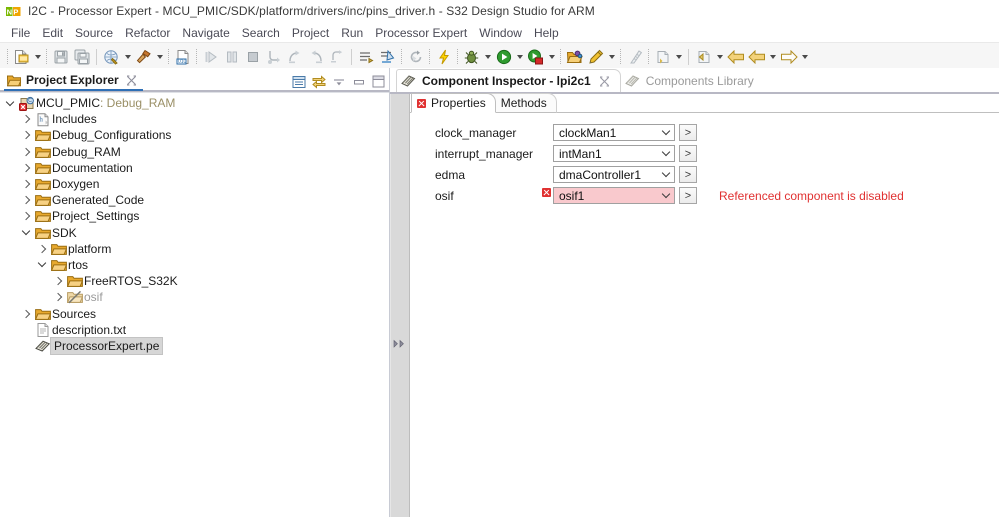 The width and height of the screenshot is (999, 517). Describe the element at coordinates (147, 33) in the screenshot. I see `menu-refactor: Refactor` at that location.